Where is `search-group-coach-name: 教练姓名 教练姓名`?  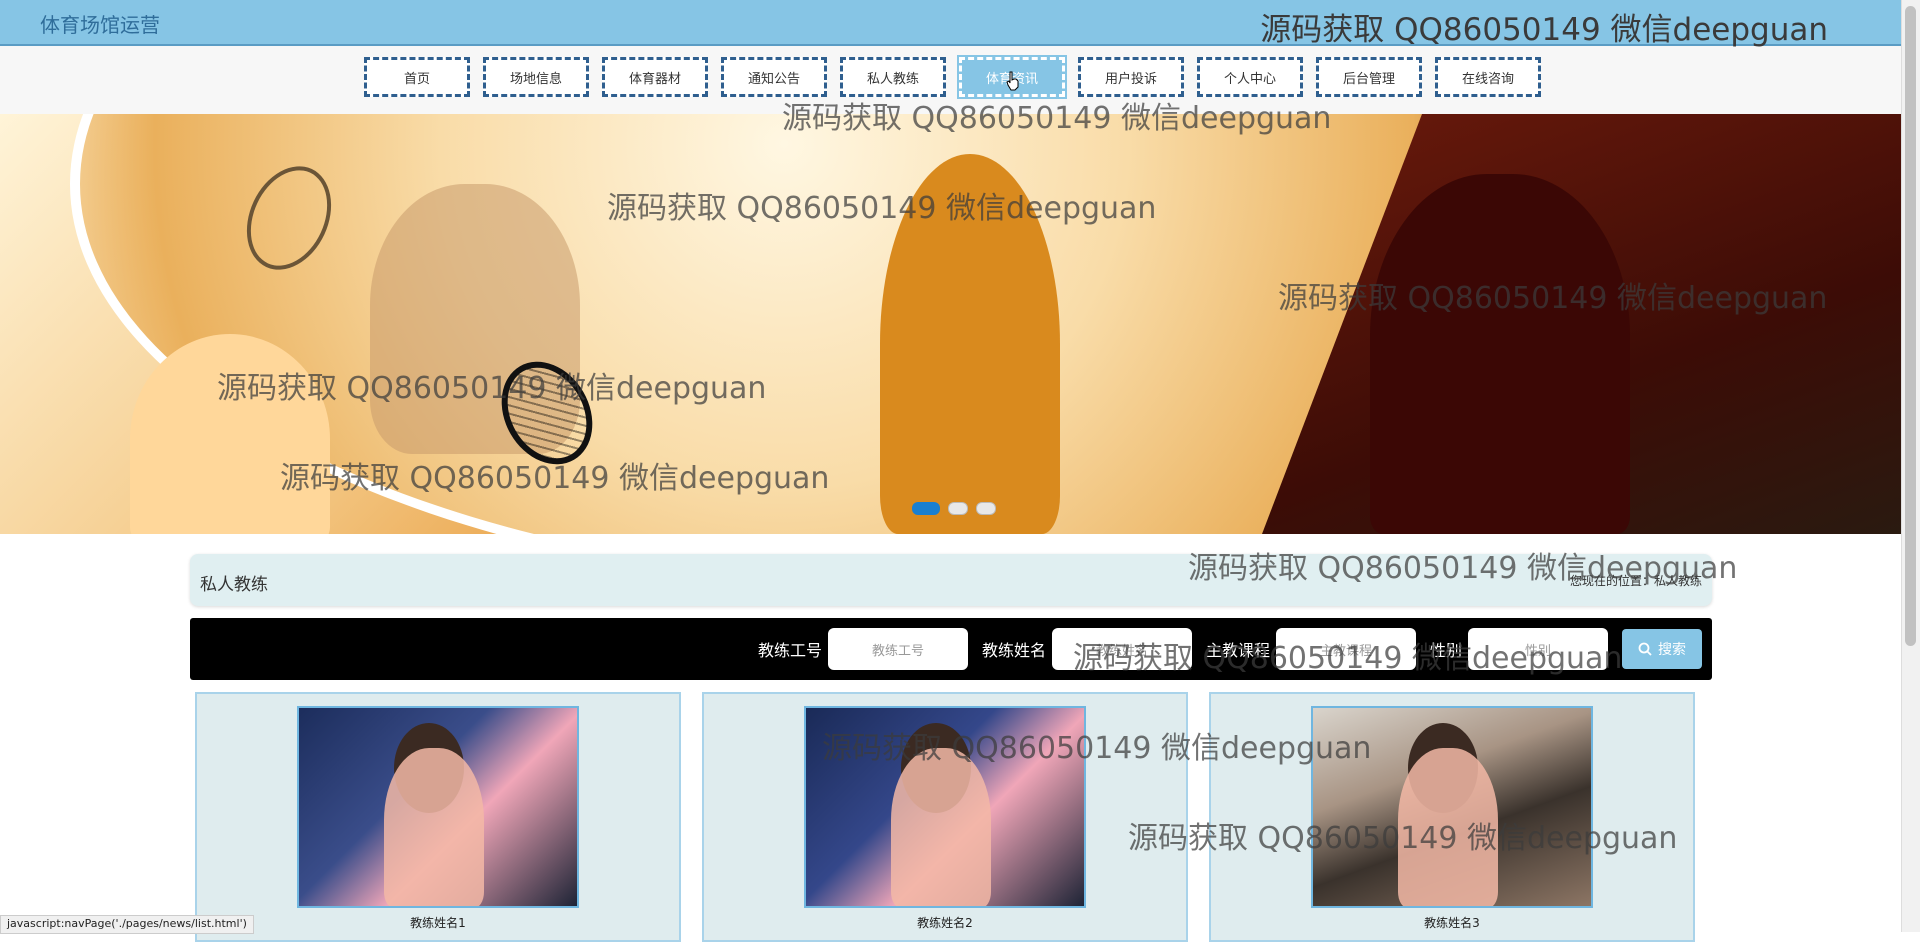
search-group-coach-name: 教练姓名 教练姓名 is located at coordinates (1087, 649).